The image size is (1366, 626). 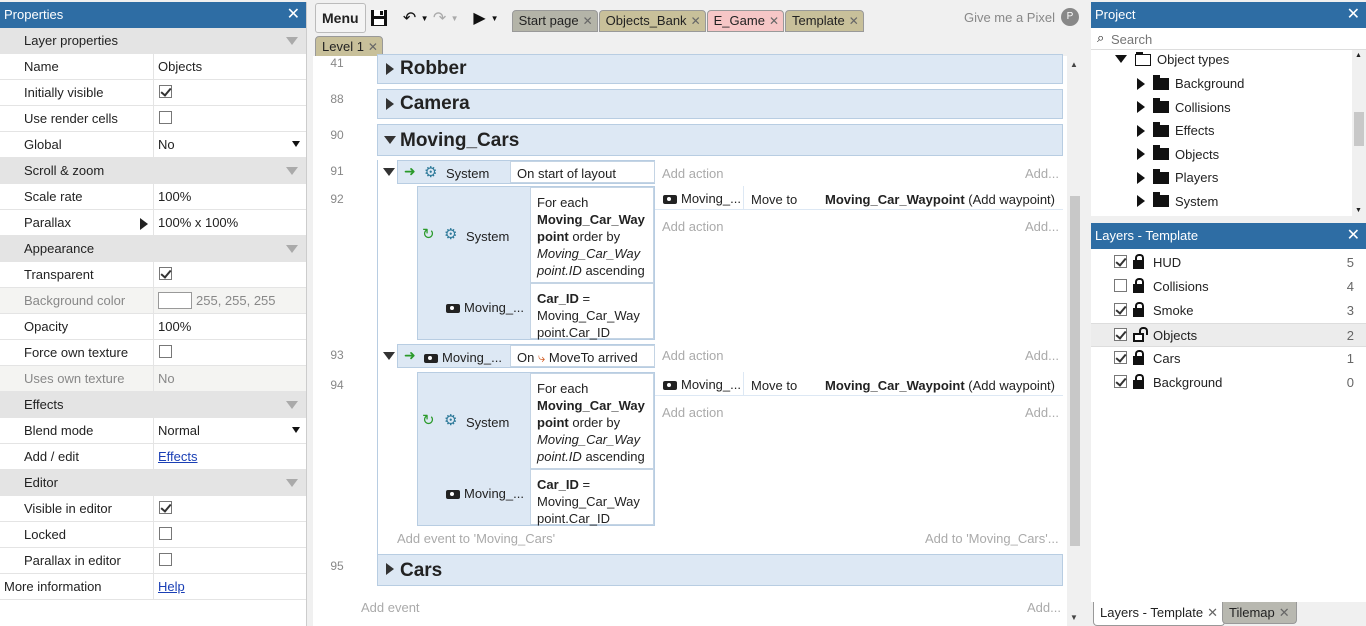 I want to click on section-layer-properties: Layer properties, so click(x=153, y=41).